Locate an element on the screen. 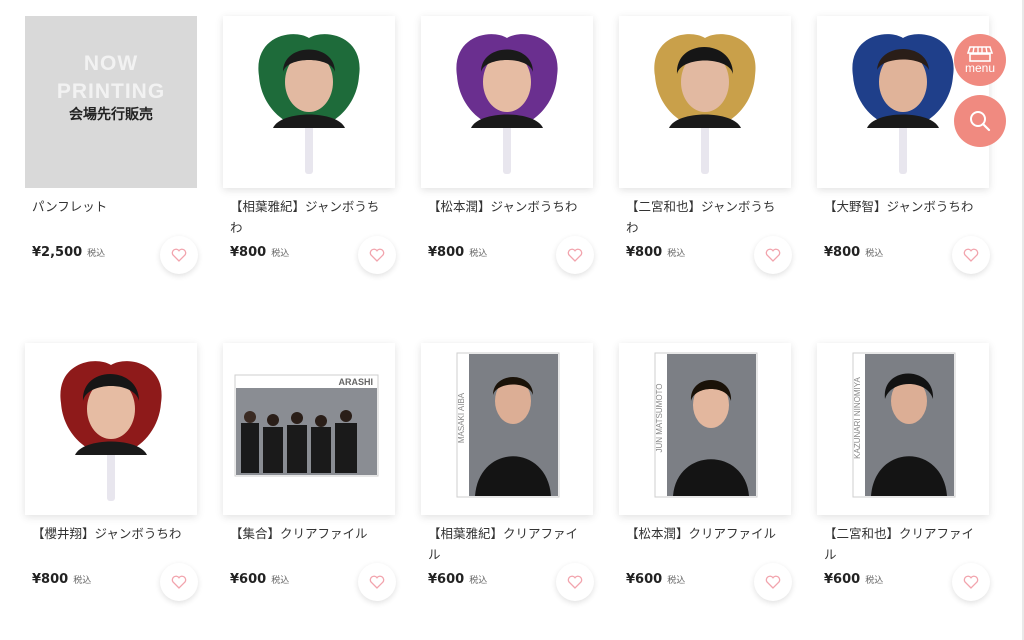 Image resolution: width=1024 pixels, height=640 pixels. product-title: 【二宮和也】ジャンボうちわ is located at coordinates (706, 217).